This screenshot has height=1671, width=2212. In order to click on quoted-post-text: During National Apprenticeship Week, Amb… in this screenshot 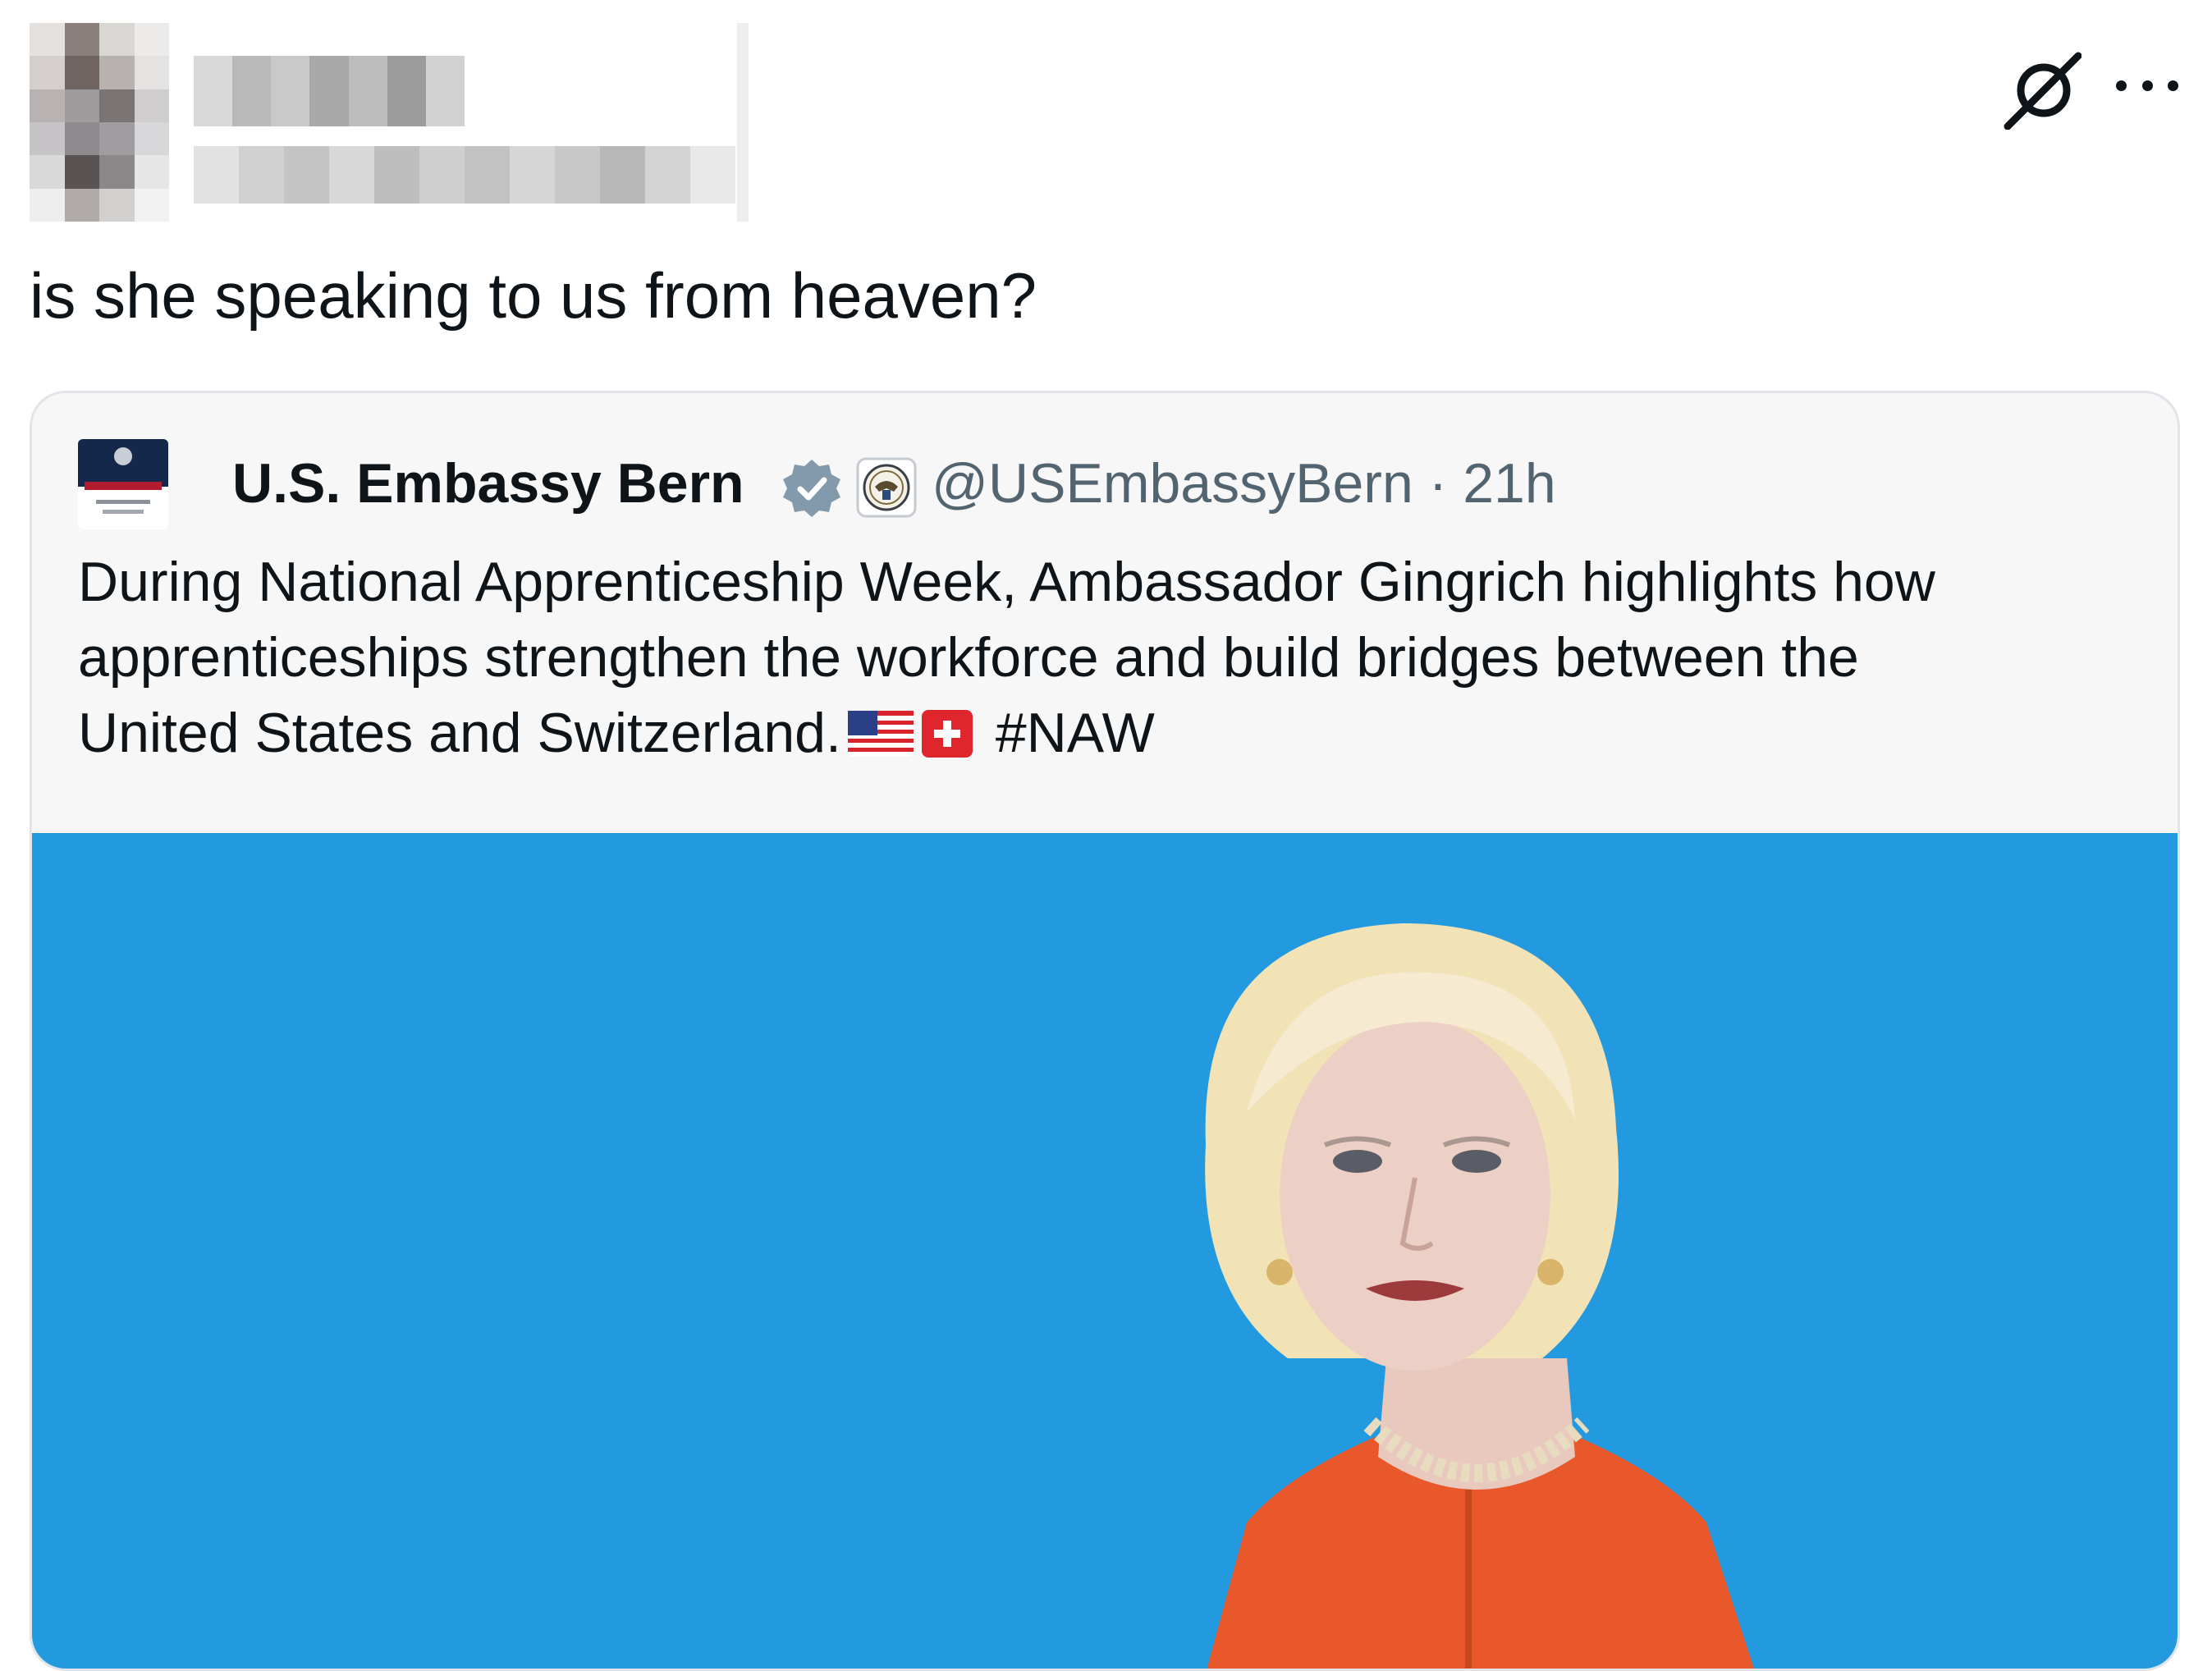, I will do `click(1112, 657)`.